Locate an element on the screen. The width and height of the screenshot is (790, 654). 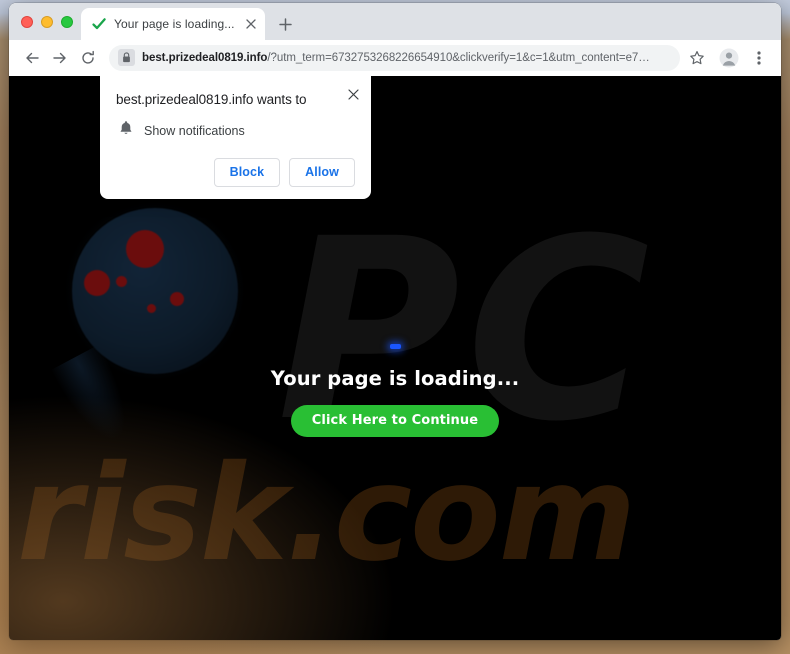
click-here-to-continue-button: Click Here to Continue is located at coordinates (395, 421).